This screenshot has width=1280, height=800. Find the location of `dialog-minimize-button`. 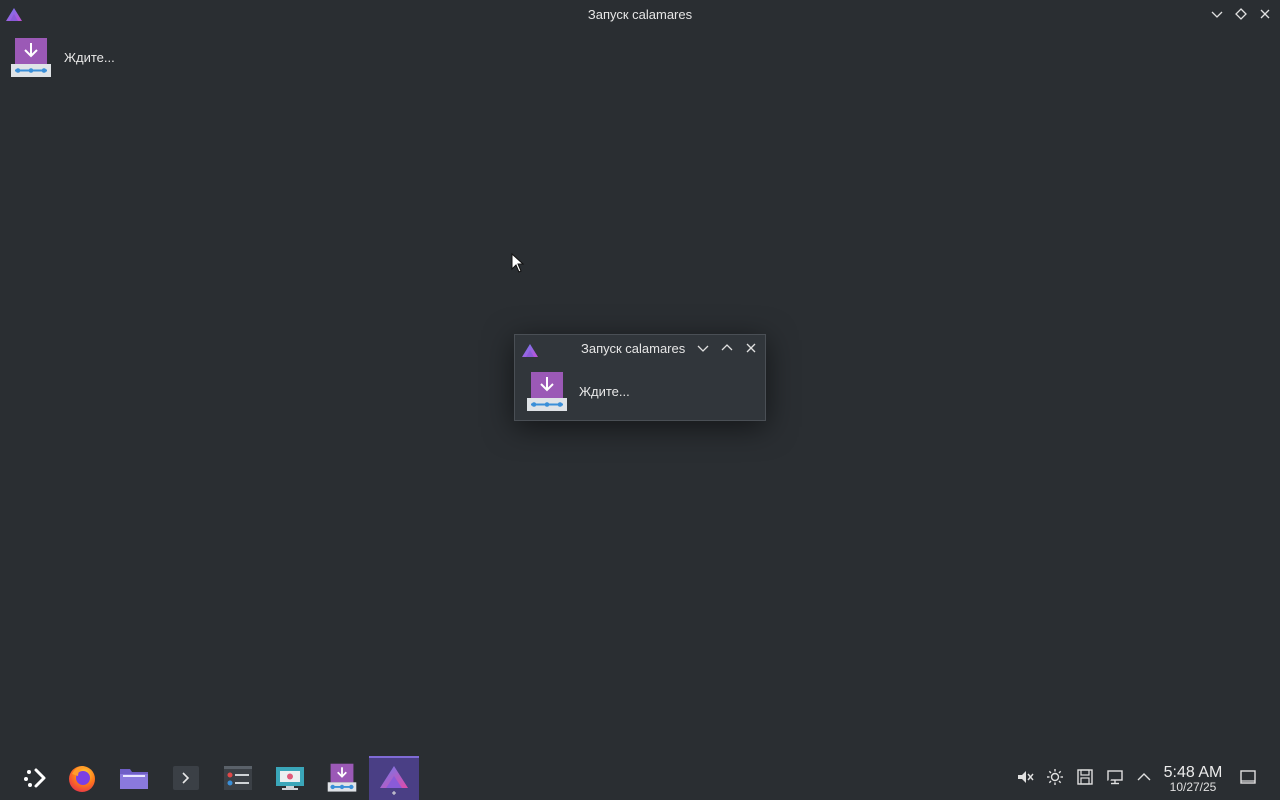

dialog-minimize-button is located at coordinates (703, 348).